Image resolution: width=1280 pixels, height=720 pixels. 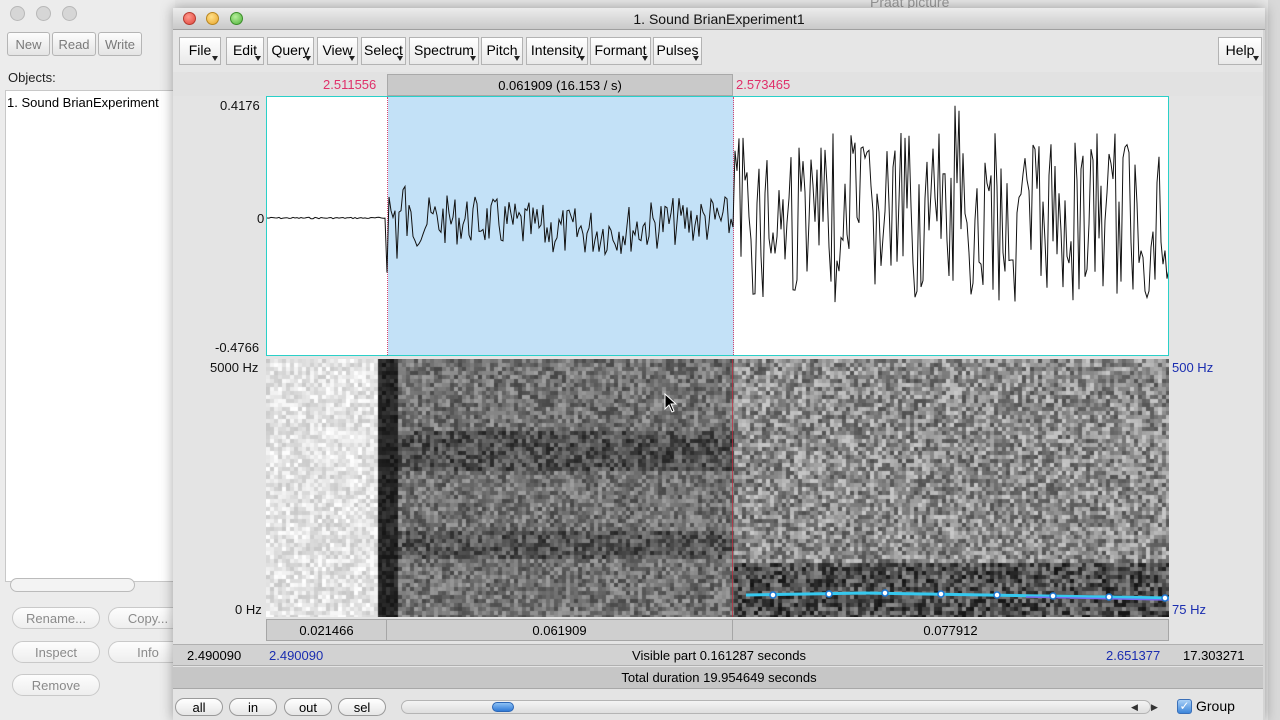 What do you see at coordinates (72, 585) in the screenshot?
I see `objects-scrollbar` at bounding box center [72, 585].